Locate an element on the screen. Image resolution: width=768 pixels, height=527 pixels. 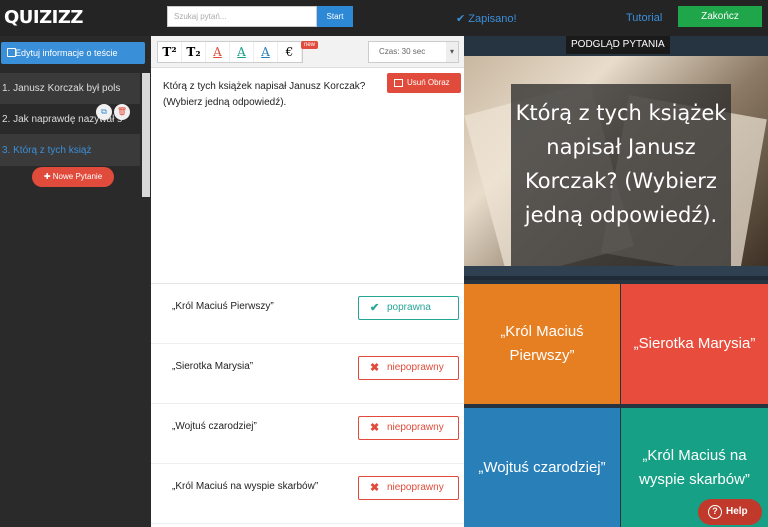
edit-info-button: Edytuj informacje o teście is located at coordinates (73, 53).